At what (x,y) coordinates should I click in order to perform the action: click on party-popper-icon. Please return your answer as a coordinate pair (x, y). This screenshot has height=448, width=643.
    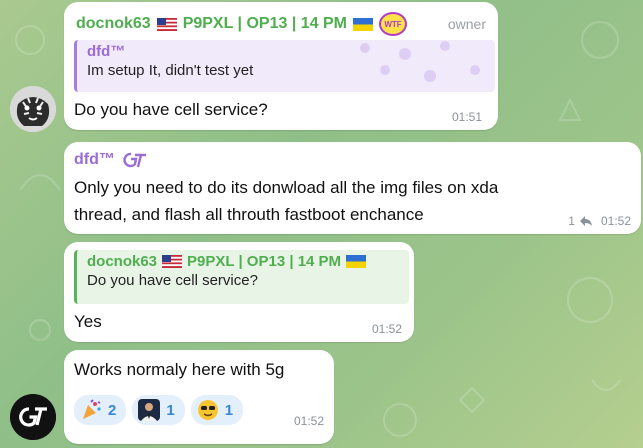
    Looking at the image, I should click on (92, 409).